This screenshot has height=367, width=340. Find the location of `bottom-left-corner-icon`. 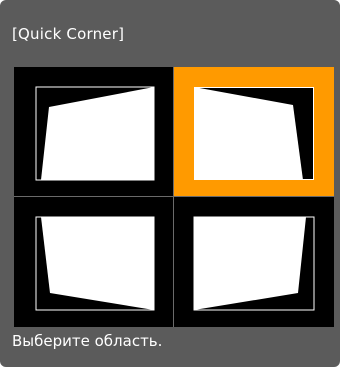

bottom-left-corner-icon is located at coordinates (95, 263).